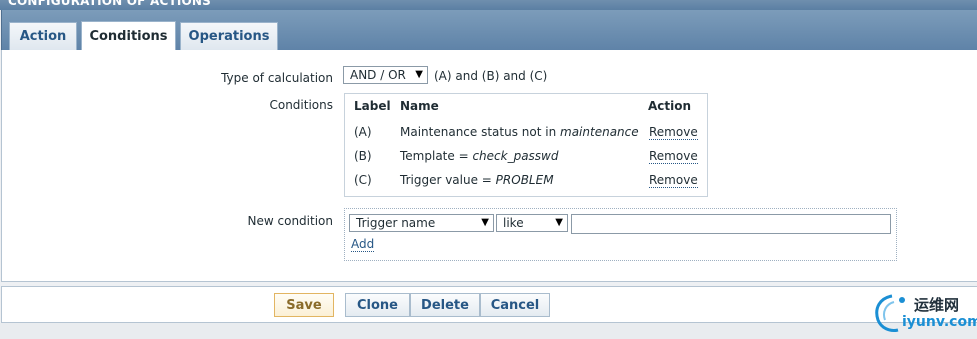 The height and width of the screenshot is (339, 977). What do you see at coordinates (491, 76) in the screenshot?
I see `calculation-expression: (A) and (B) and (C)` at bounding box center [491, 76].